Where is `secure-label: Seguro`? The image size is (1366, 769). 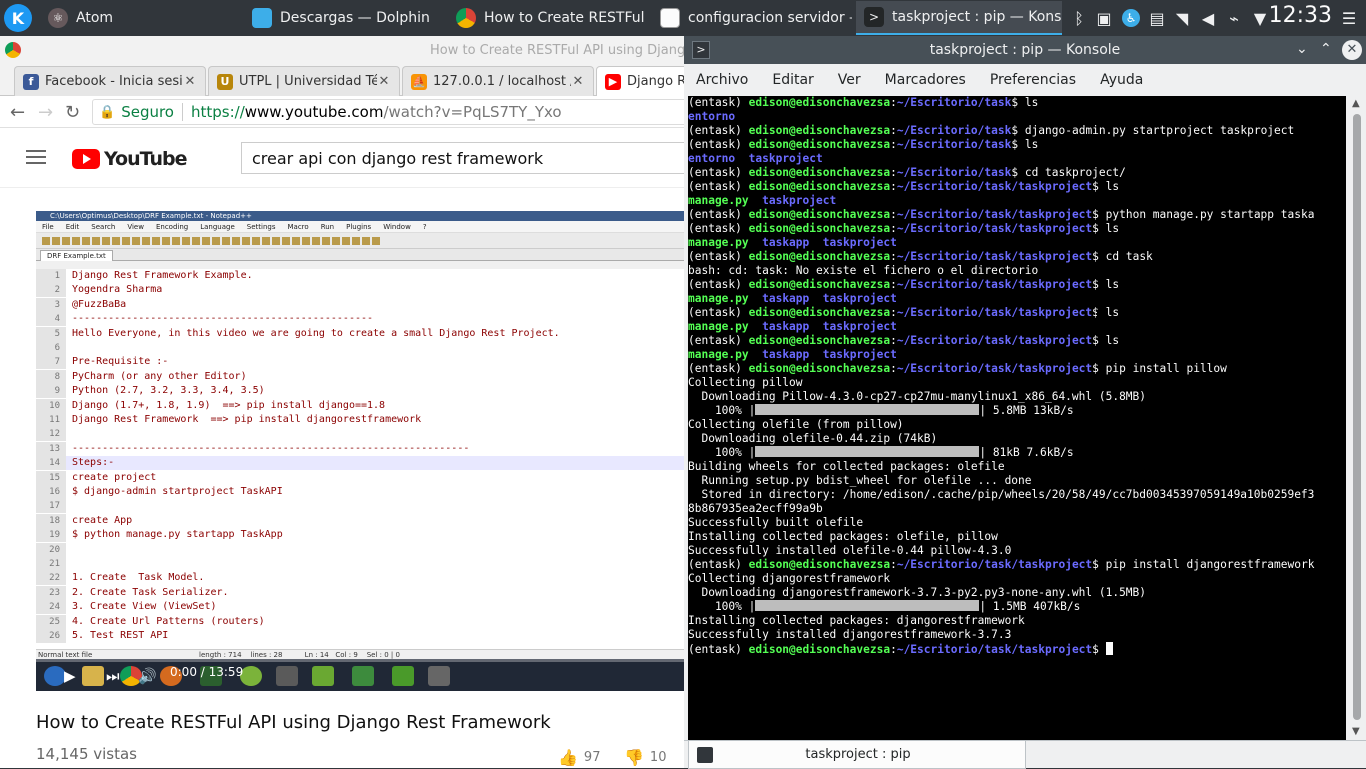
secure-label: Seguro is located at coordinates (147, 112).